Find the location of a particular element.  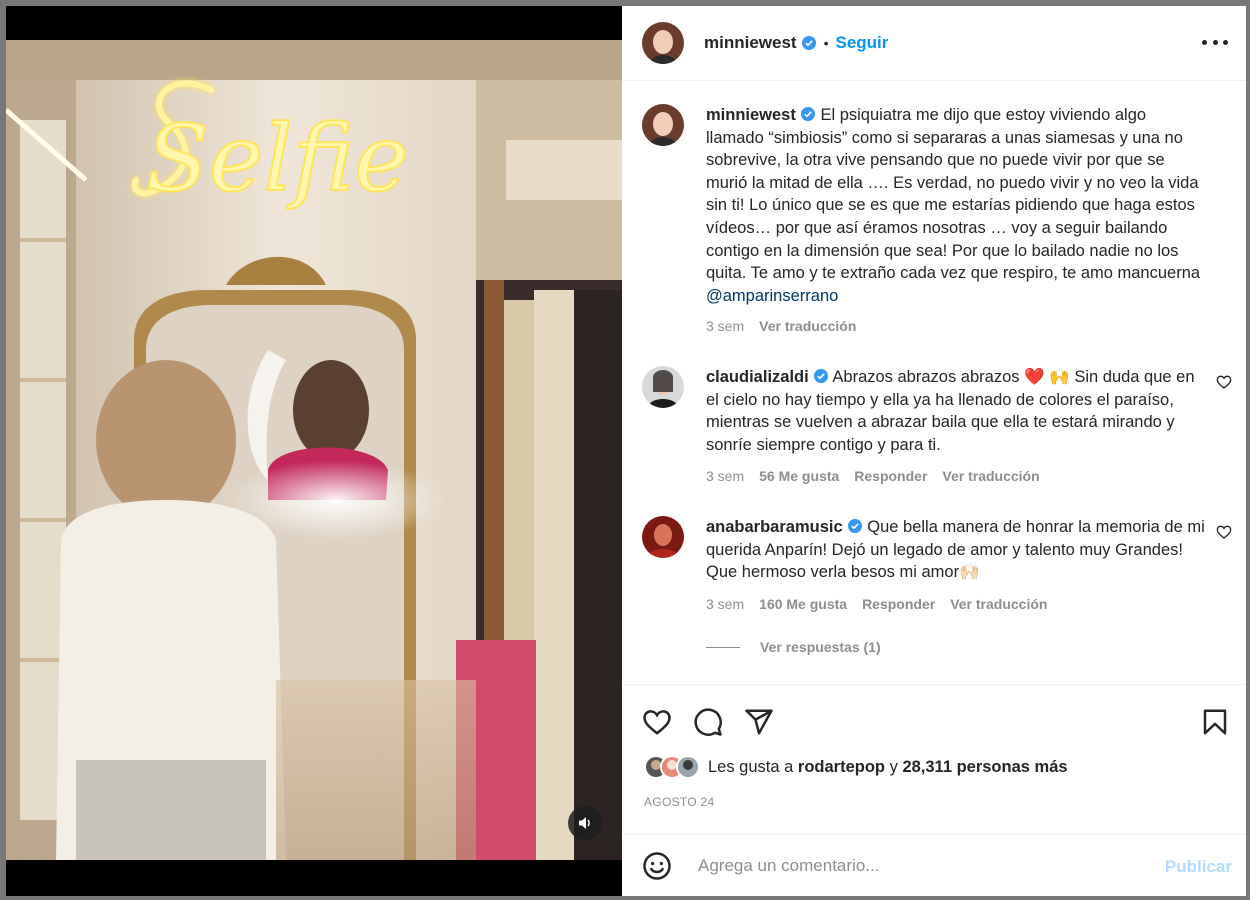

more-options-button is located at coordinates (1215, 42).